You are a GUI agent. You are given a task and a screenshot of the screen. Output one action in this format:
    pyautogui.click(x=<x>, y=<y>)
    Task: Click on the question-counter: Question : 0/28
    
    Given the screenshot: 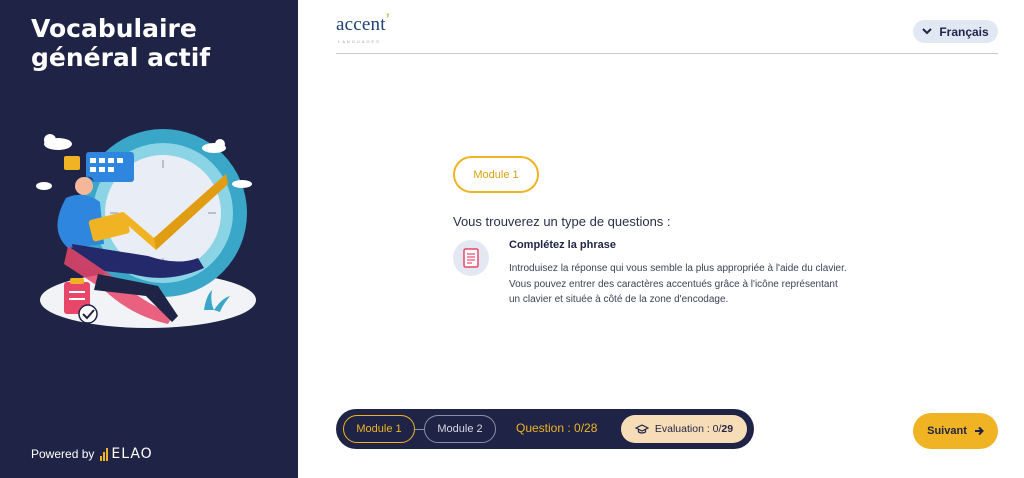 What is the action you would take?
    pyautogui.click(x=557, y=428)
    